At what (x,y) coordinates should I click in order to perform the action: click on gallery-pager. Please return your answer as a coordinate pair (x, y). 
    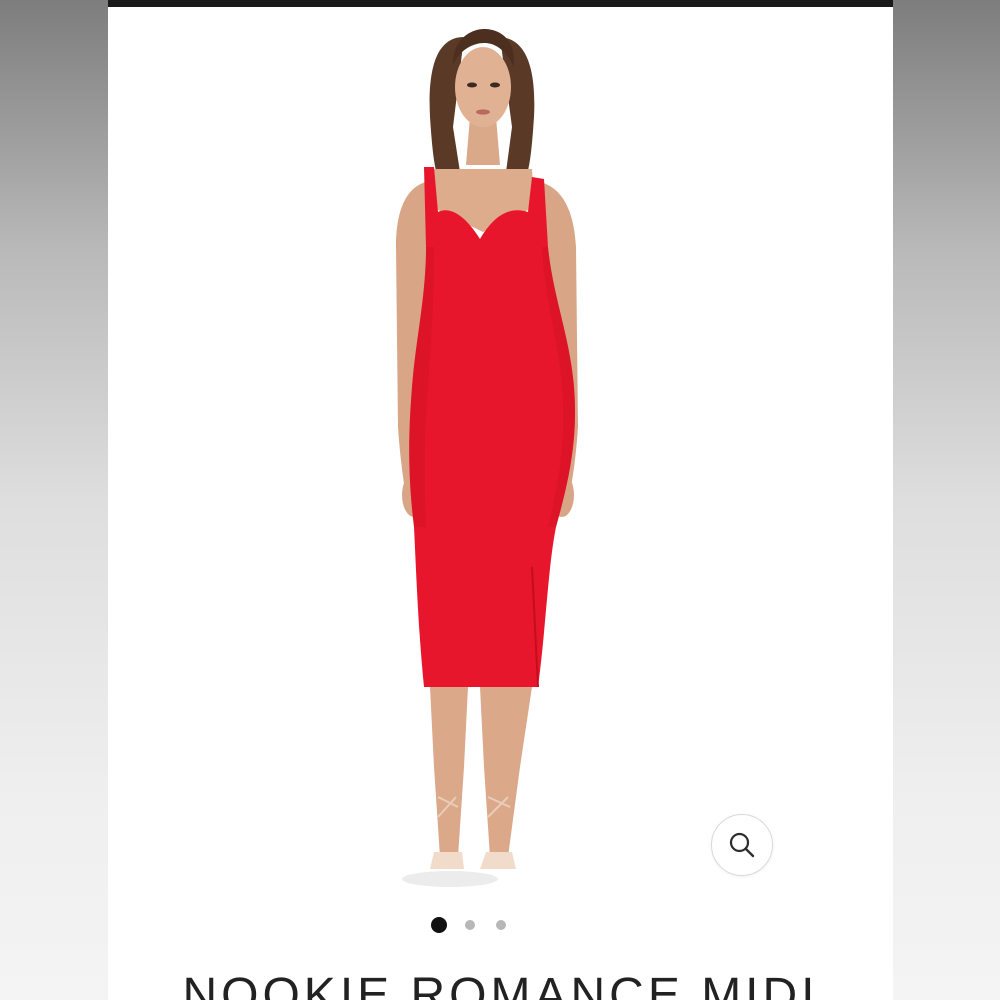
    Looking at the image, I should click on (500, 925).